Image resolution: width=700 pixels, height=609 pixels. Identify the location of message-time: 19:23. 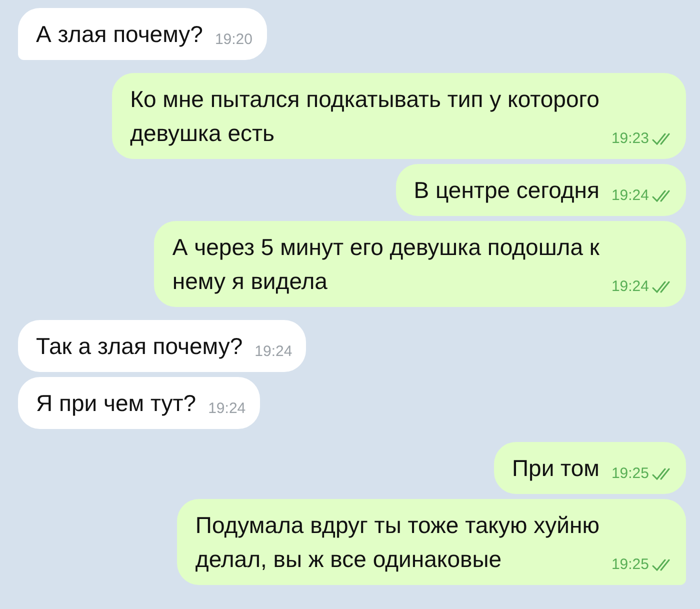
(630, 139).